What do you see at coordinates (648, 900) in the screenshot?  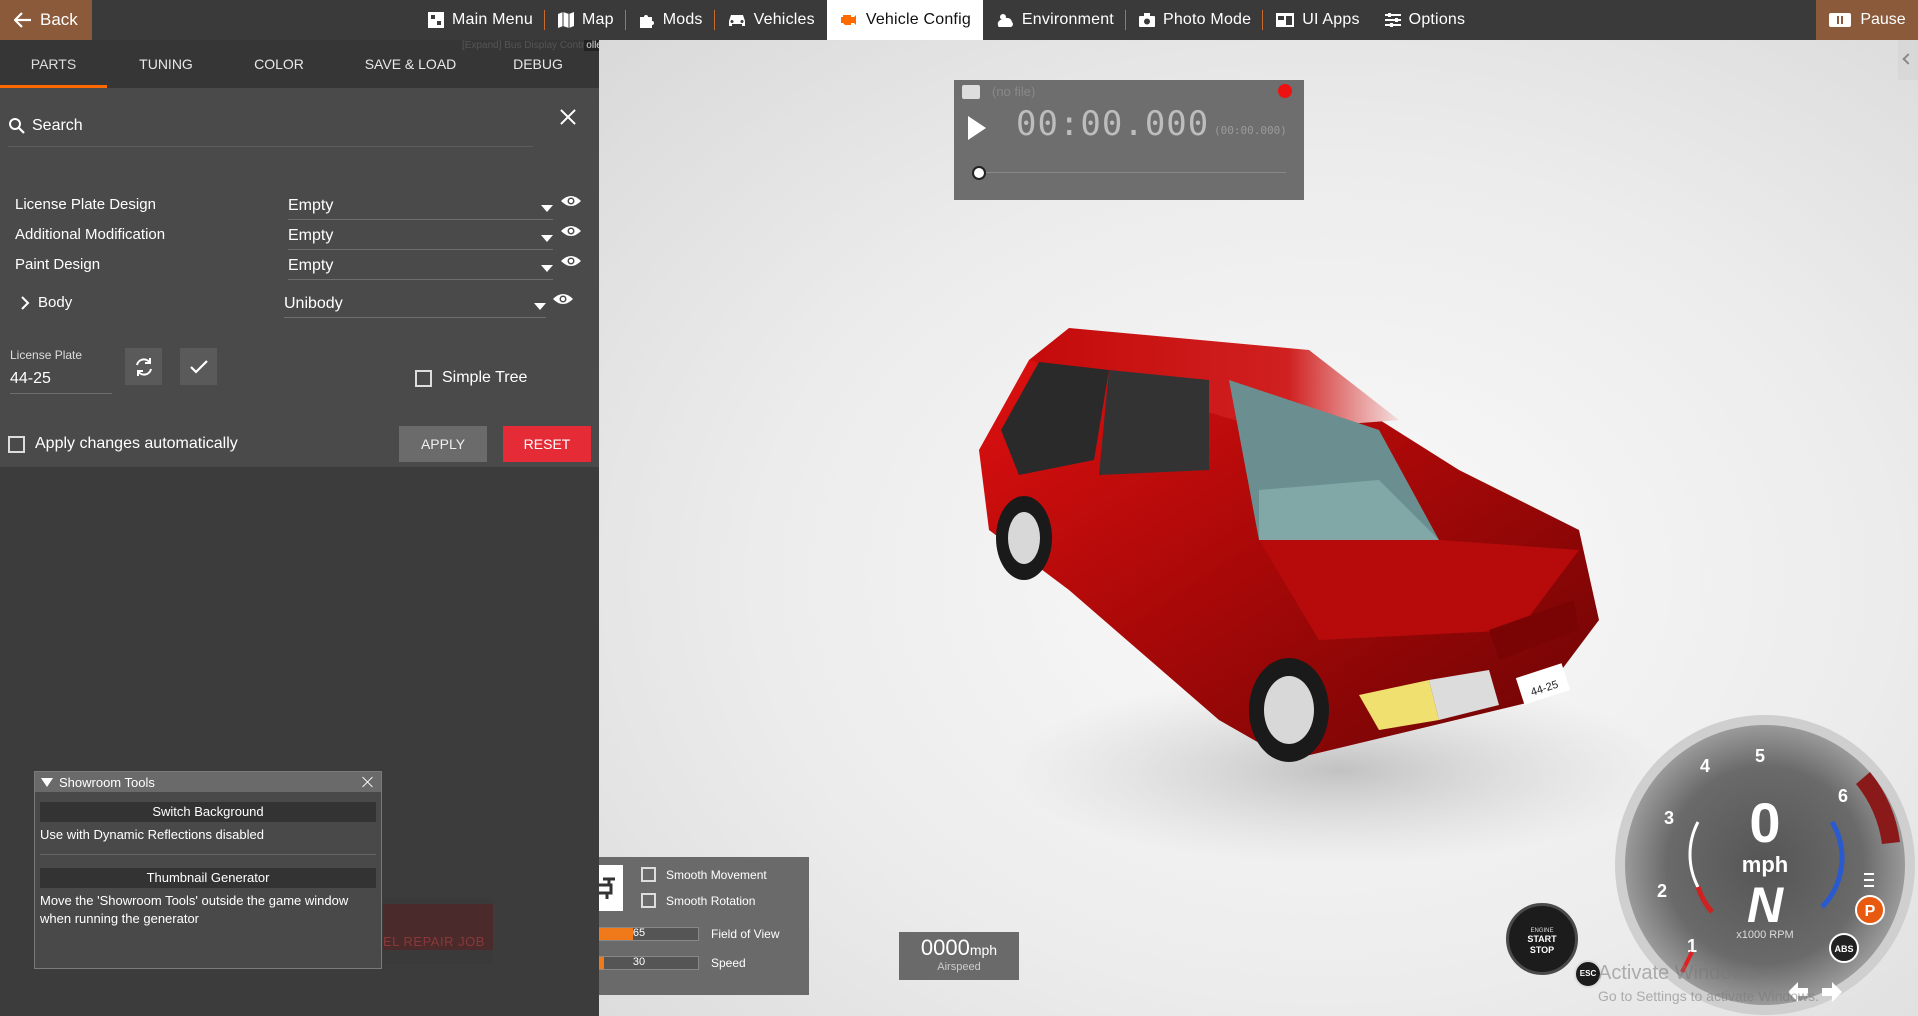 I see `smooth-rotation-checkbox` at bounding box center [648, 900].